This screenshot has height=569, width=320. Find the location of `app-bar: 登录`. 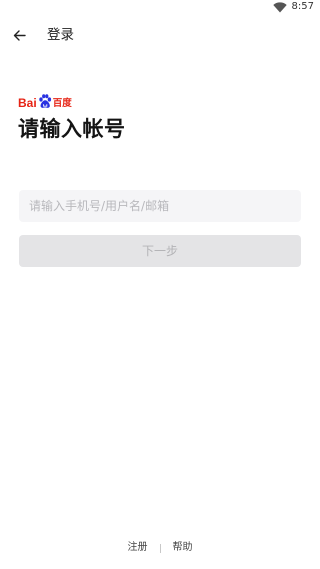

app-bar: 登录 is located at coordinates (160, 35).